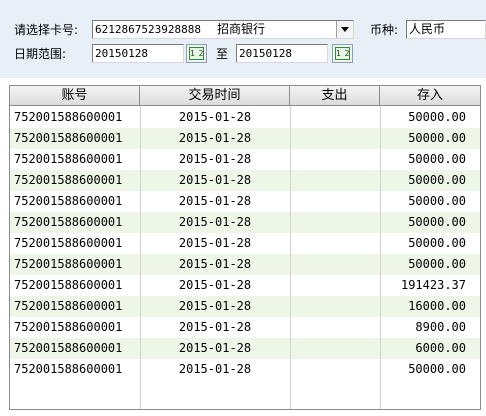  I want to click on calendar-from-button: 1 2, so click(196, 53).